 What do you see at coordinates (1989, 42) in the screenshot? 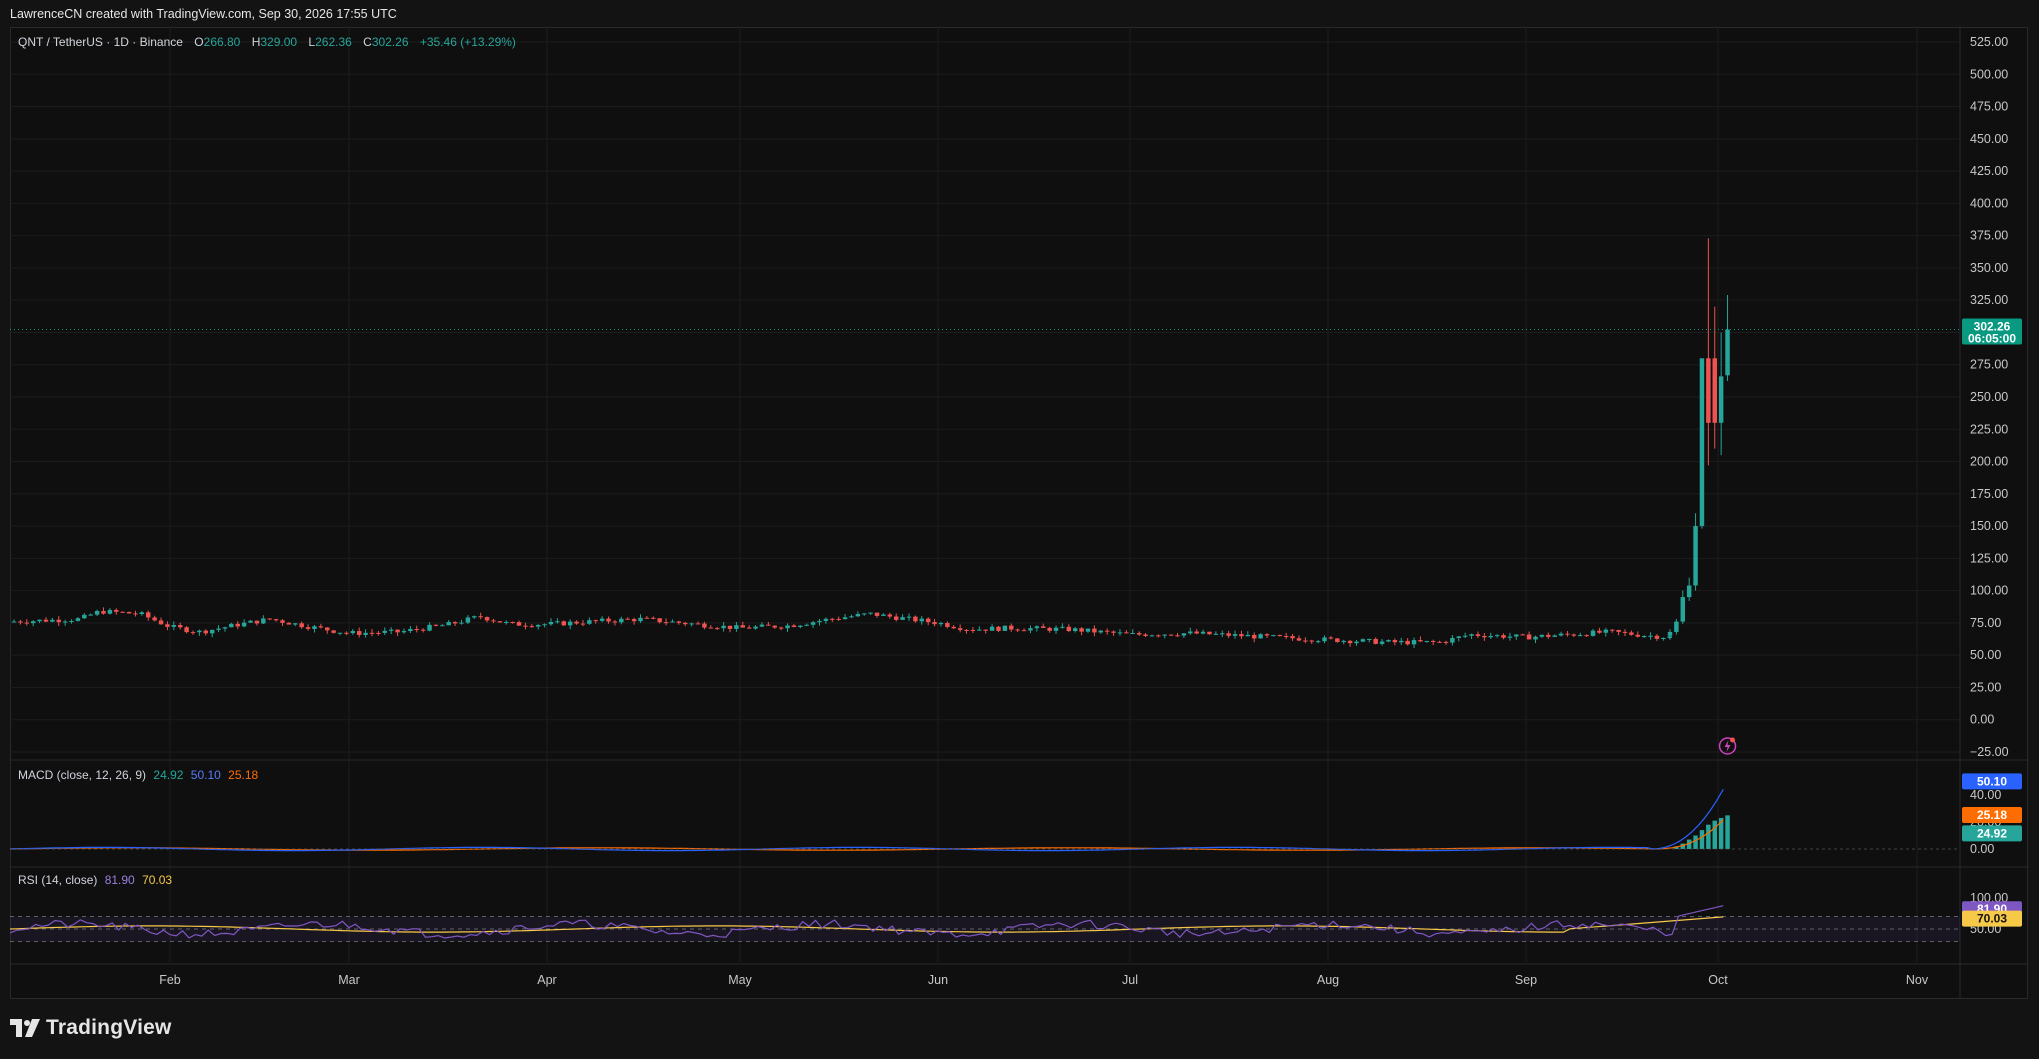
I see `price-tick-label: 525.00` at bounding box center [1989, 42].